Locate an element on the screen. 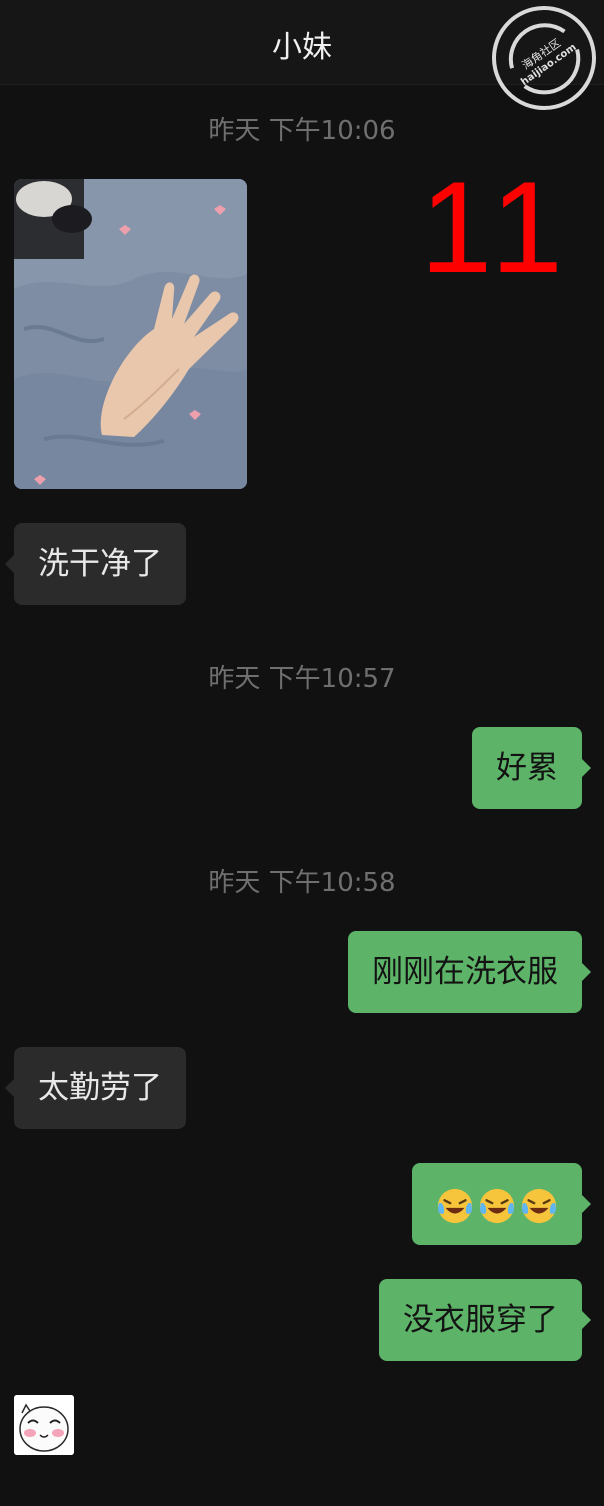 This screenshot has height=1506, width=604. received-message-1: 洗干净了 is located at coordinates (95, 564).